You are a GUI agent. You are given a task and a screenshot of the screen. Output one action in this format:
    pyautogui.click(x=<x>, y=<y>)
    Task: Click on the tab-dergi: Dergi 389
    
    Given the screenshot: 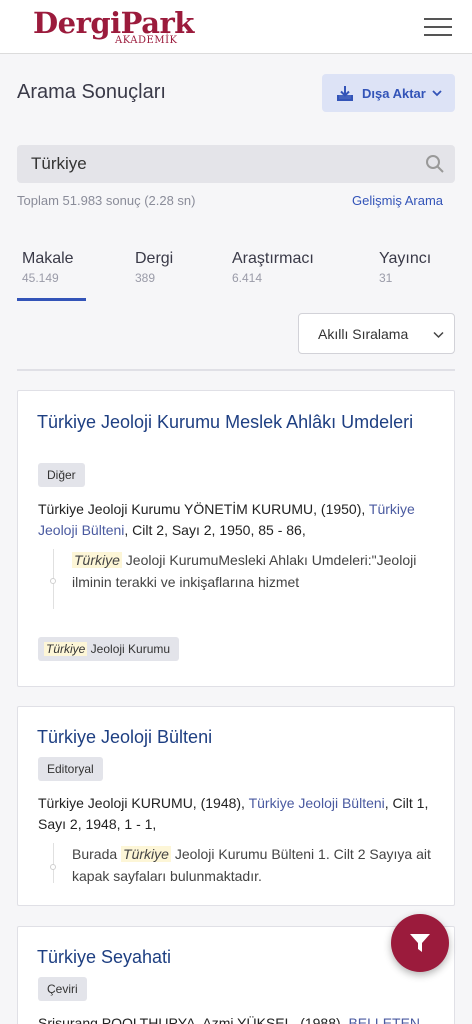 What is the action you would take?
    pyautogui.click(x=154, y=267)
    